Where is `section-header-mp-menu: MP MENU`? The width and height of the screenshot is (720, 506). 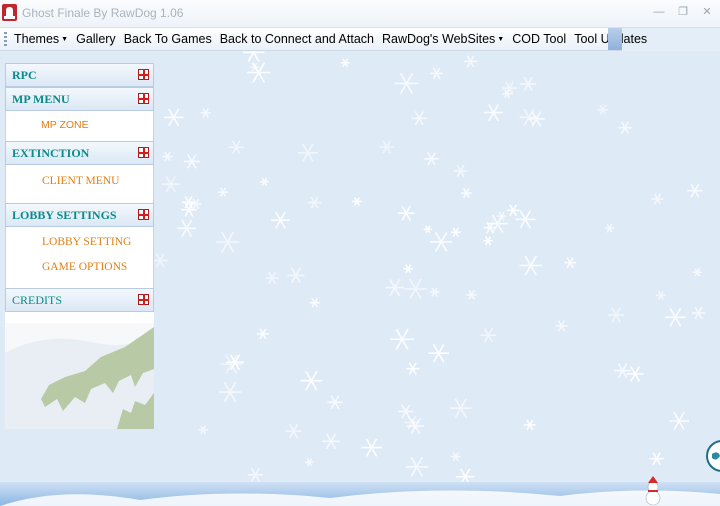 section-header-mp-menu: MP MENU is located at coordinates (79, 99).